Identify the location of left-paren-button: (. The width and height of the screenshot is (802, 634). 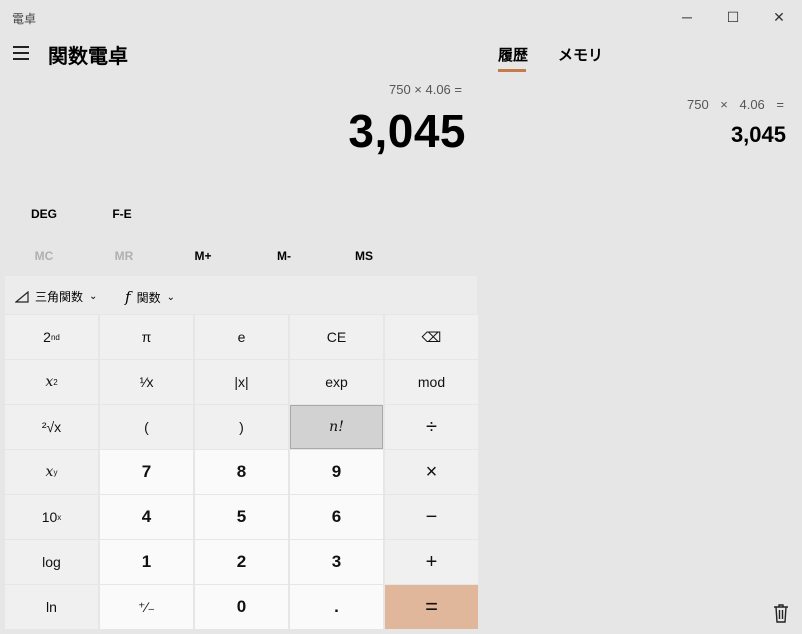
(146, 427).